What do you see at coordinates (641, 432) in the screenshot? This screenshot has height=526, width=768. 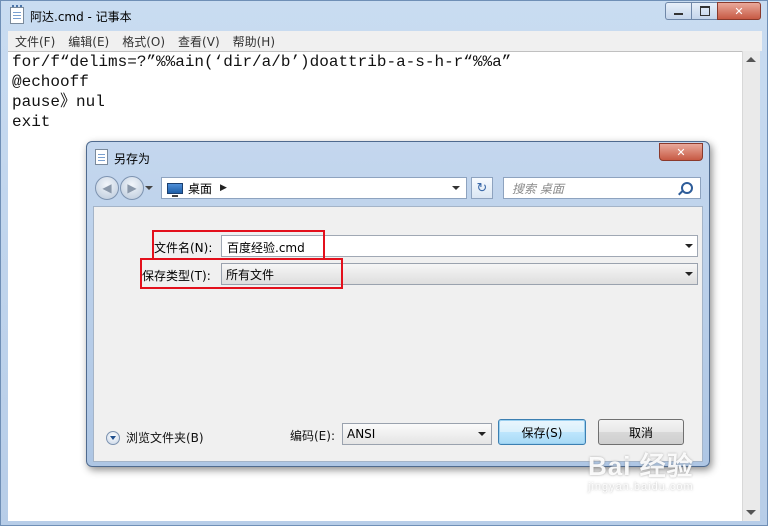 I see `cancel-button: 取消` at bounding box center [641, 432].